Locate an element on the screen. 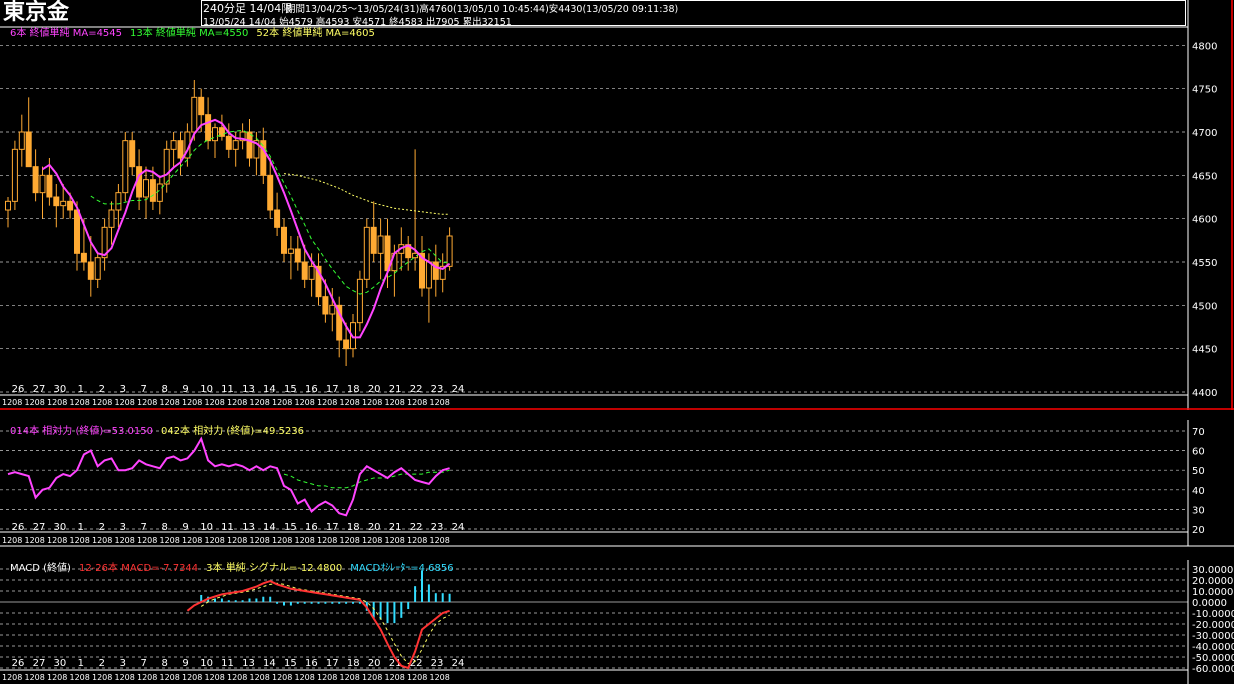 This screenshot has width=1234, height=684. price-legend-item: 6本 終値単純 MA=4545 is located at coordinates (66, 33).